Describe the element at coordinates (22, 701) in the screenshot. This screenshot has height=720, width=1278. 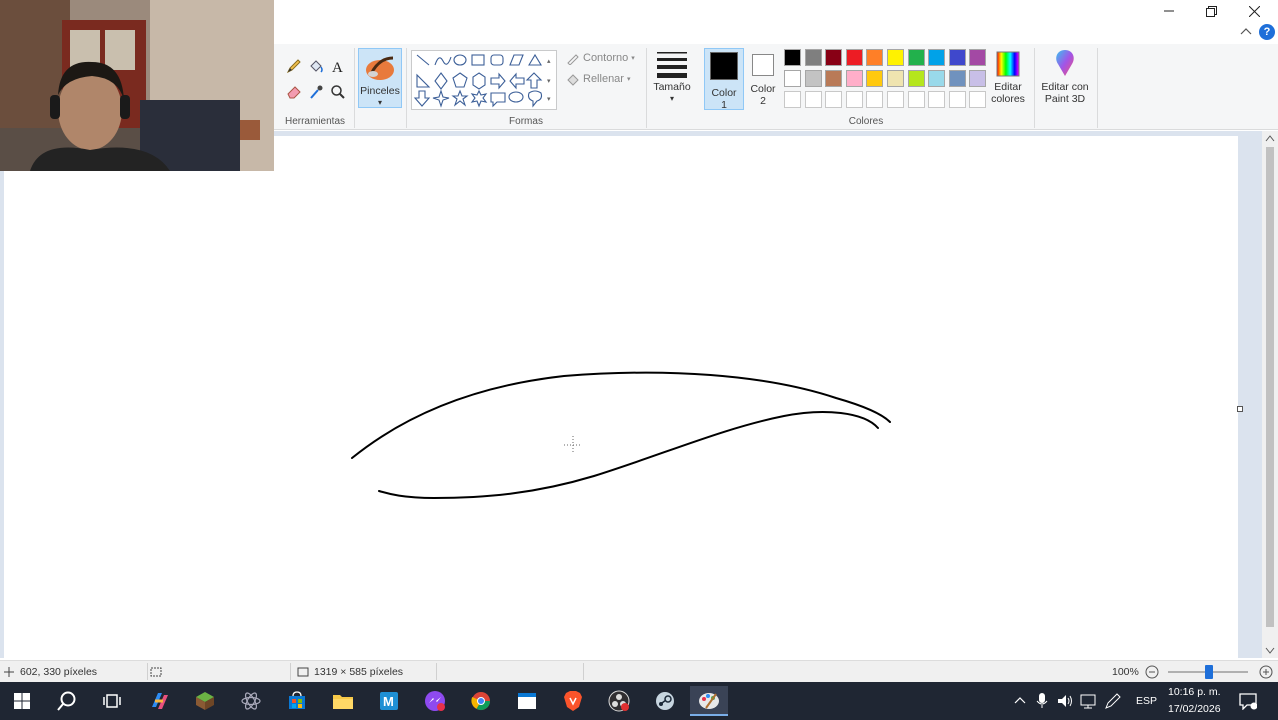
I see `start-button` at that location.